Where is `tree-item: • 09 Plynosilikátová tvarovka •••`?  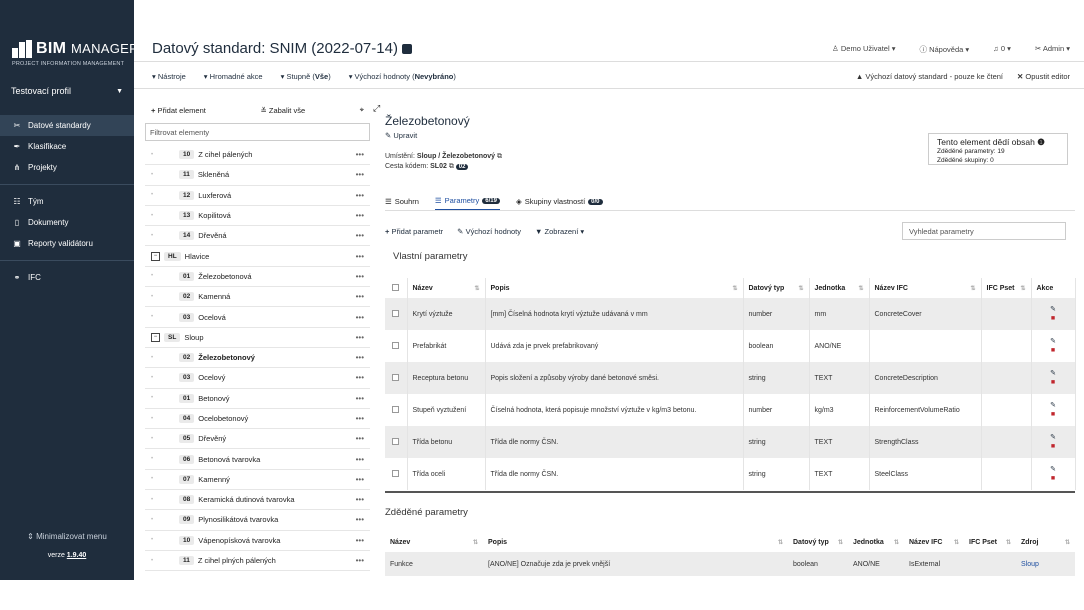
tree-item: • 09 Plynosilikátová tvarovka ••• is located at coordinates (257, 520).